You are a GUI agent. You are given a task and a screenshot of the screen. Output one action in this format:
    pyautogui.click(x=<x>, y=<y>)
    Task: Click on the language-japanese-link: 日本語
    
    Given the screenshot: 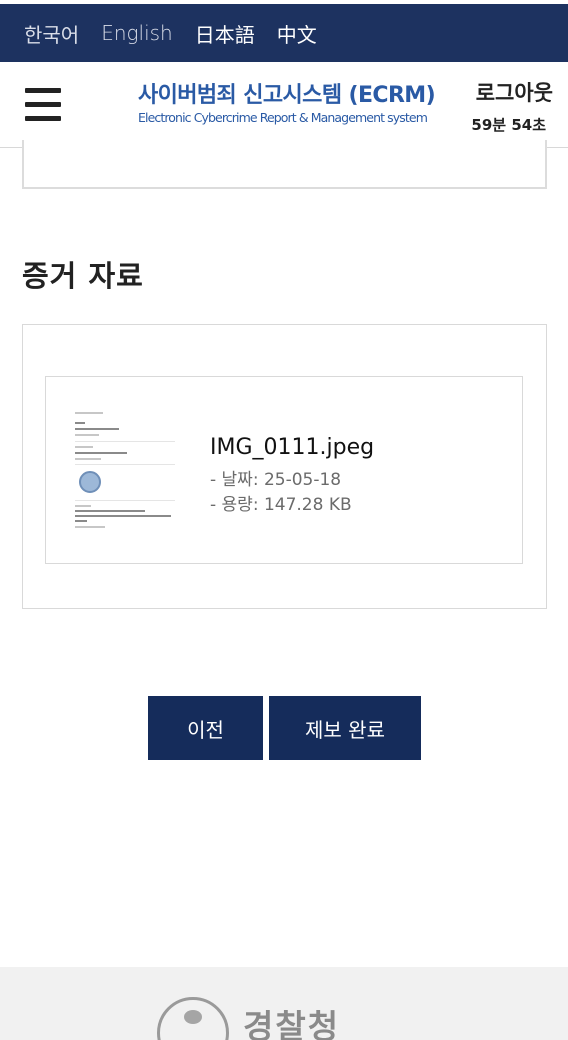 What is the action you would take?
    pyautogui.click(x=225, y=33)
    